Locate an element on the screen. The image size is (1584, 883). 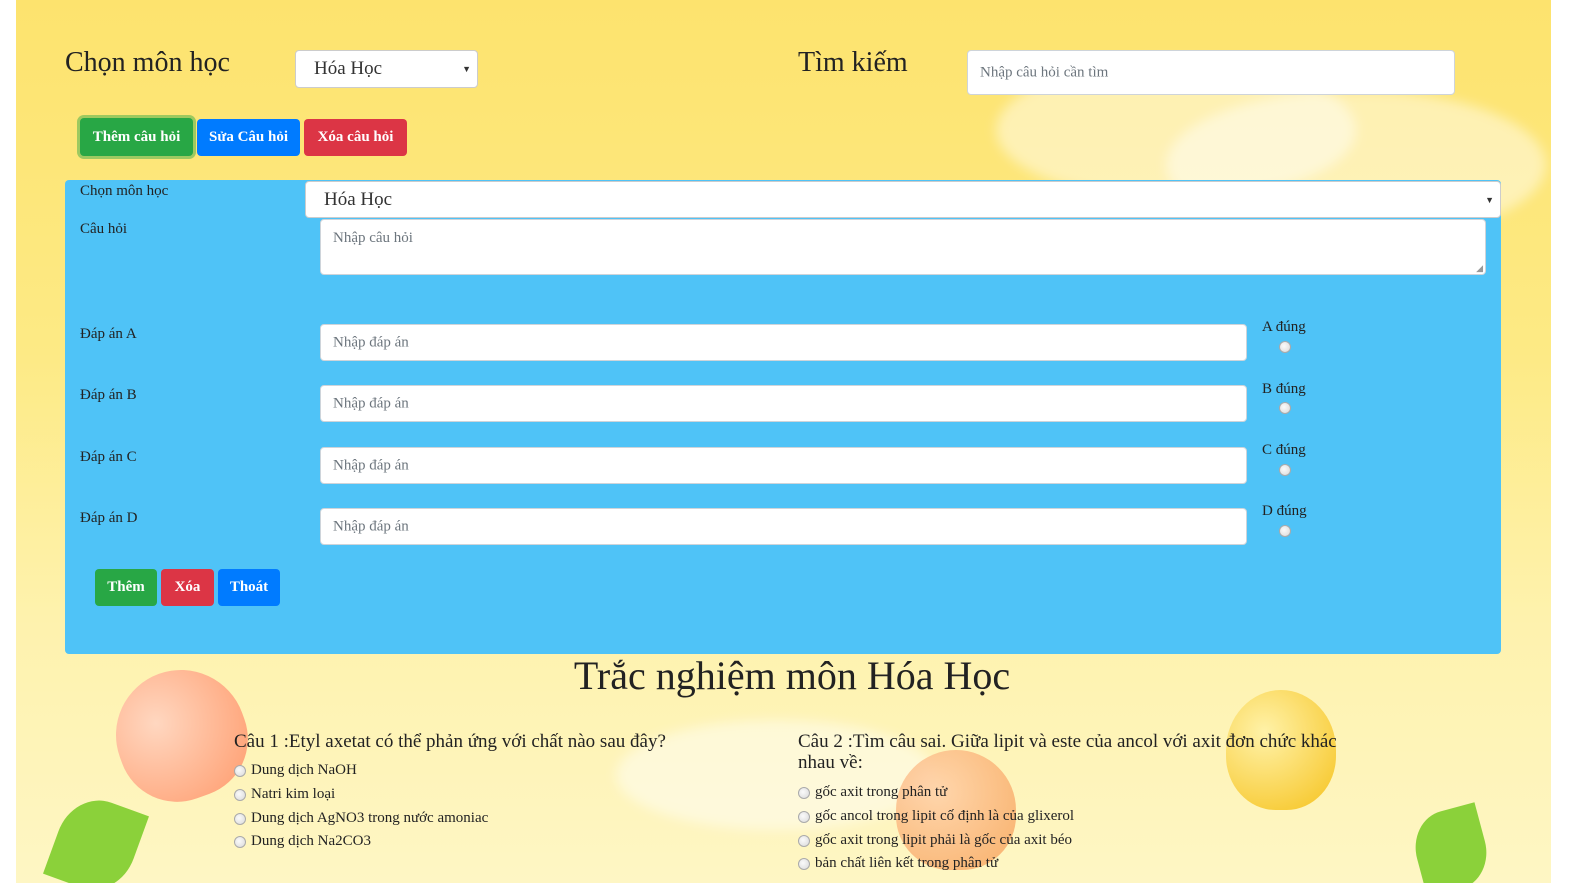
answer-b-input: Nhập đáp án is located at coordinates (783, 403).